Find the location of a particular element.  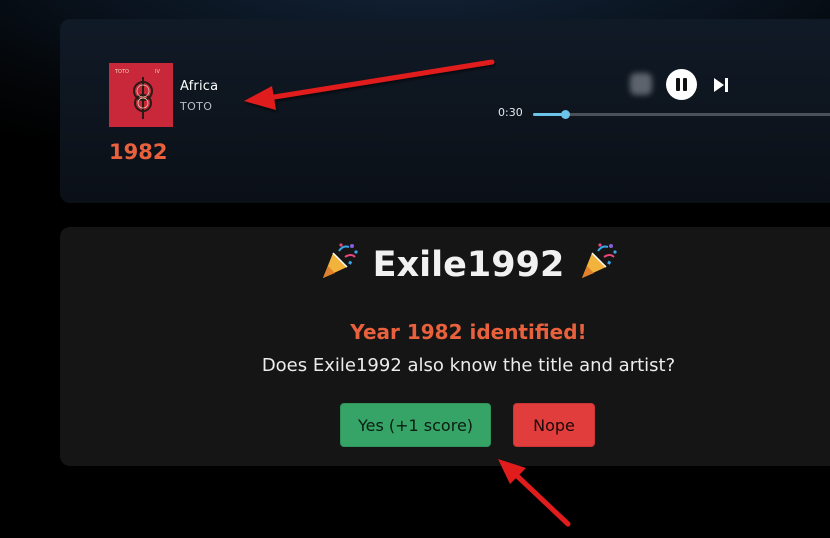

party-popper-icon-left is located at coordinates (340, 260).